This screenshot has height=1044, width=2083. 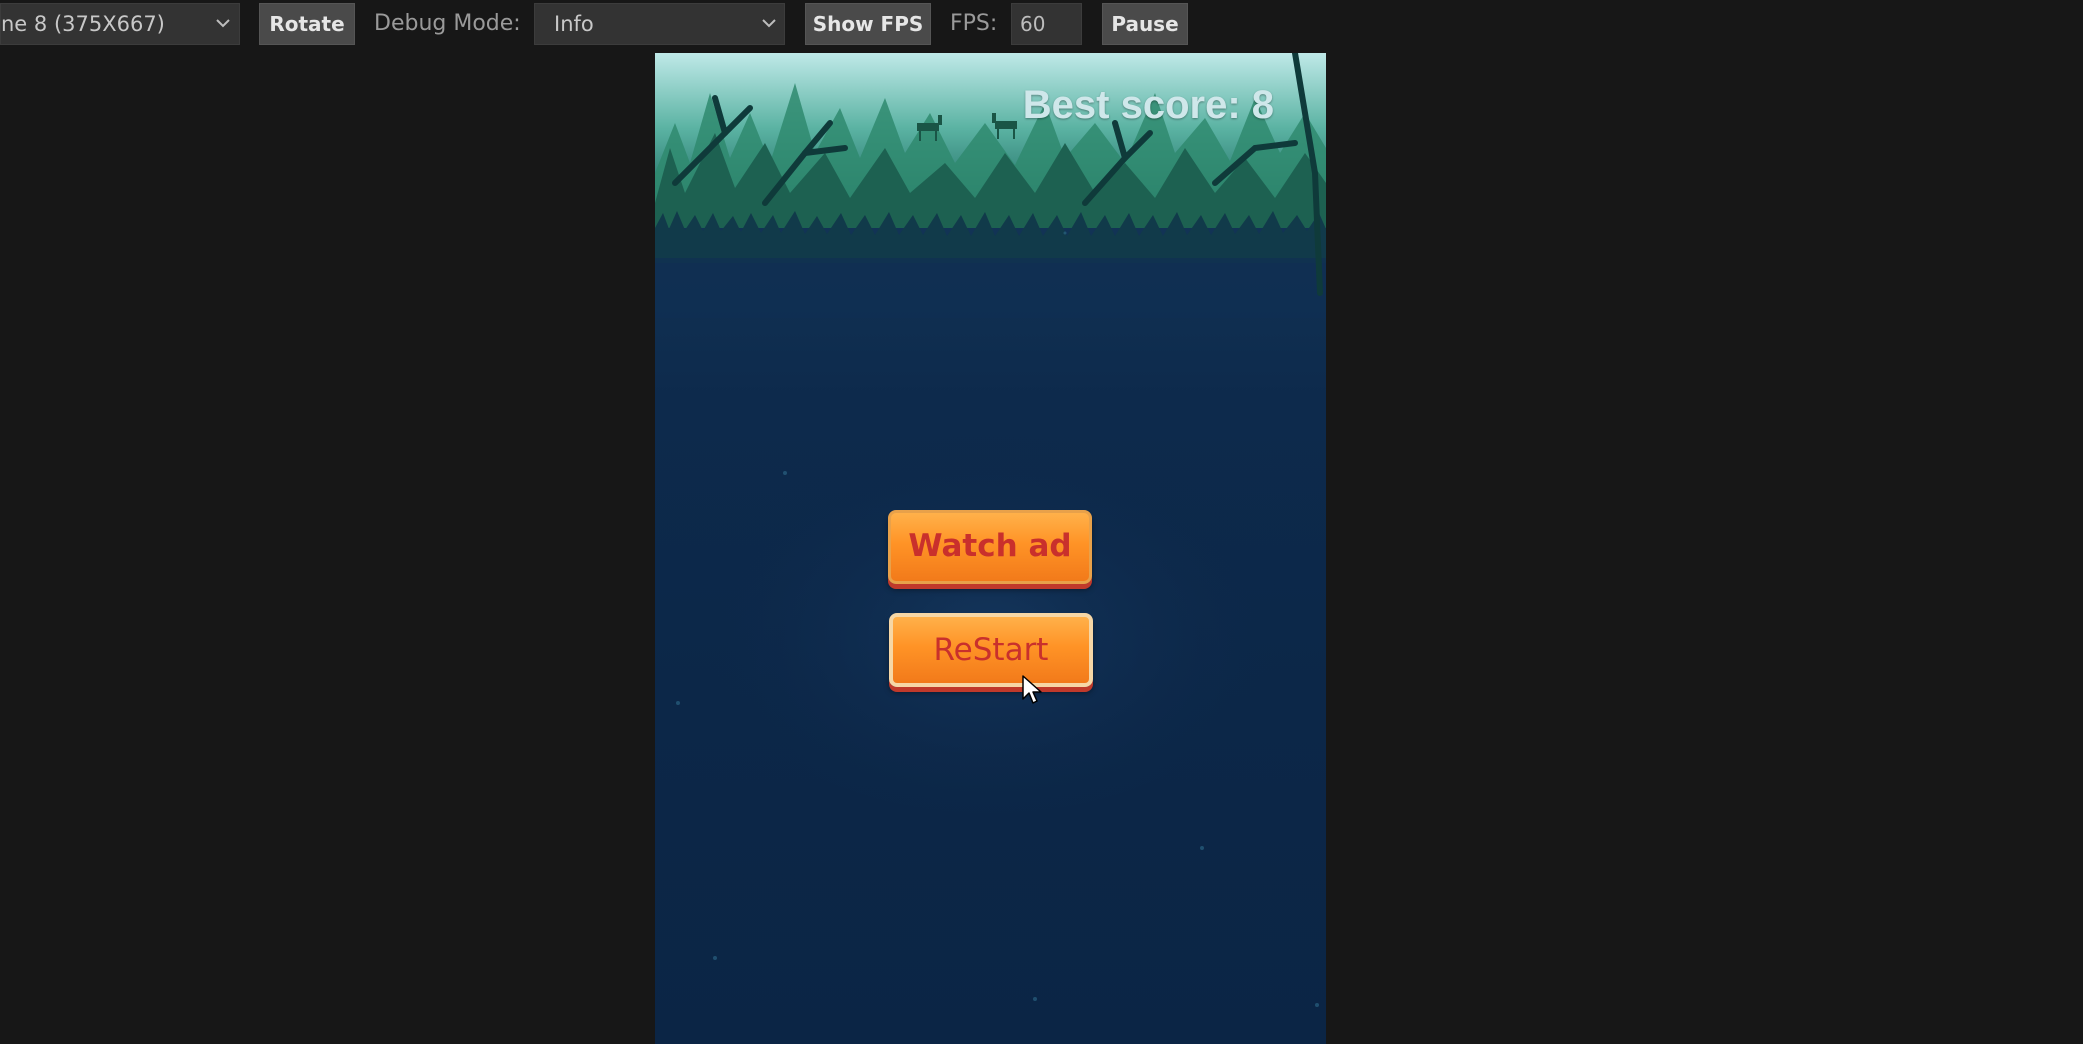 What do you see at coordinates (447, 23) in the screenshot?
I see `debug-mode-label: Debug Mode:` at bounding box center [447, 23].